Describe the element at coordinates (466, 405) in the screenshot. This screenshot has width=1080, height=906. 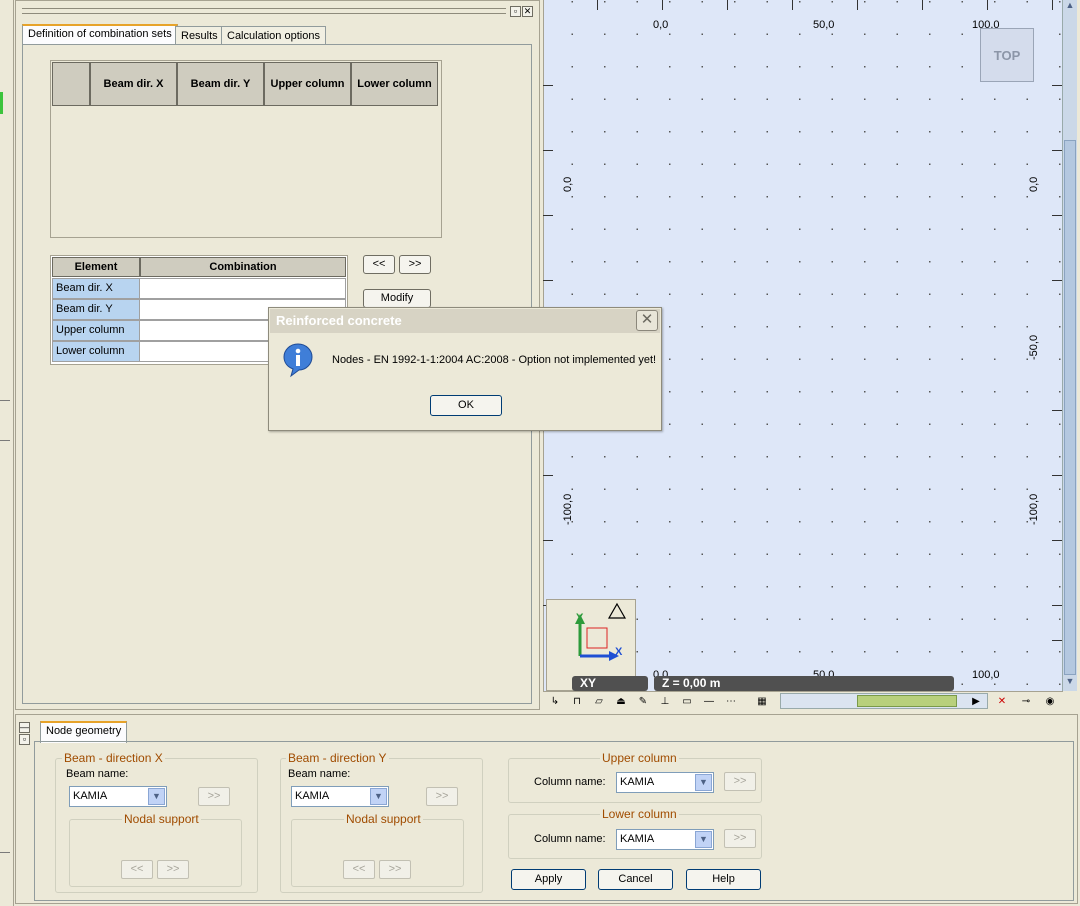
I see `ok-button: OK` at that location.